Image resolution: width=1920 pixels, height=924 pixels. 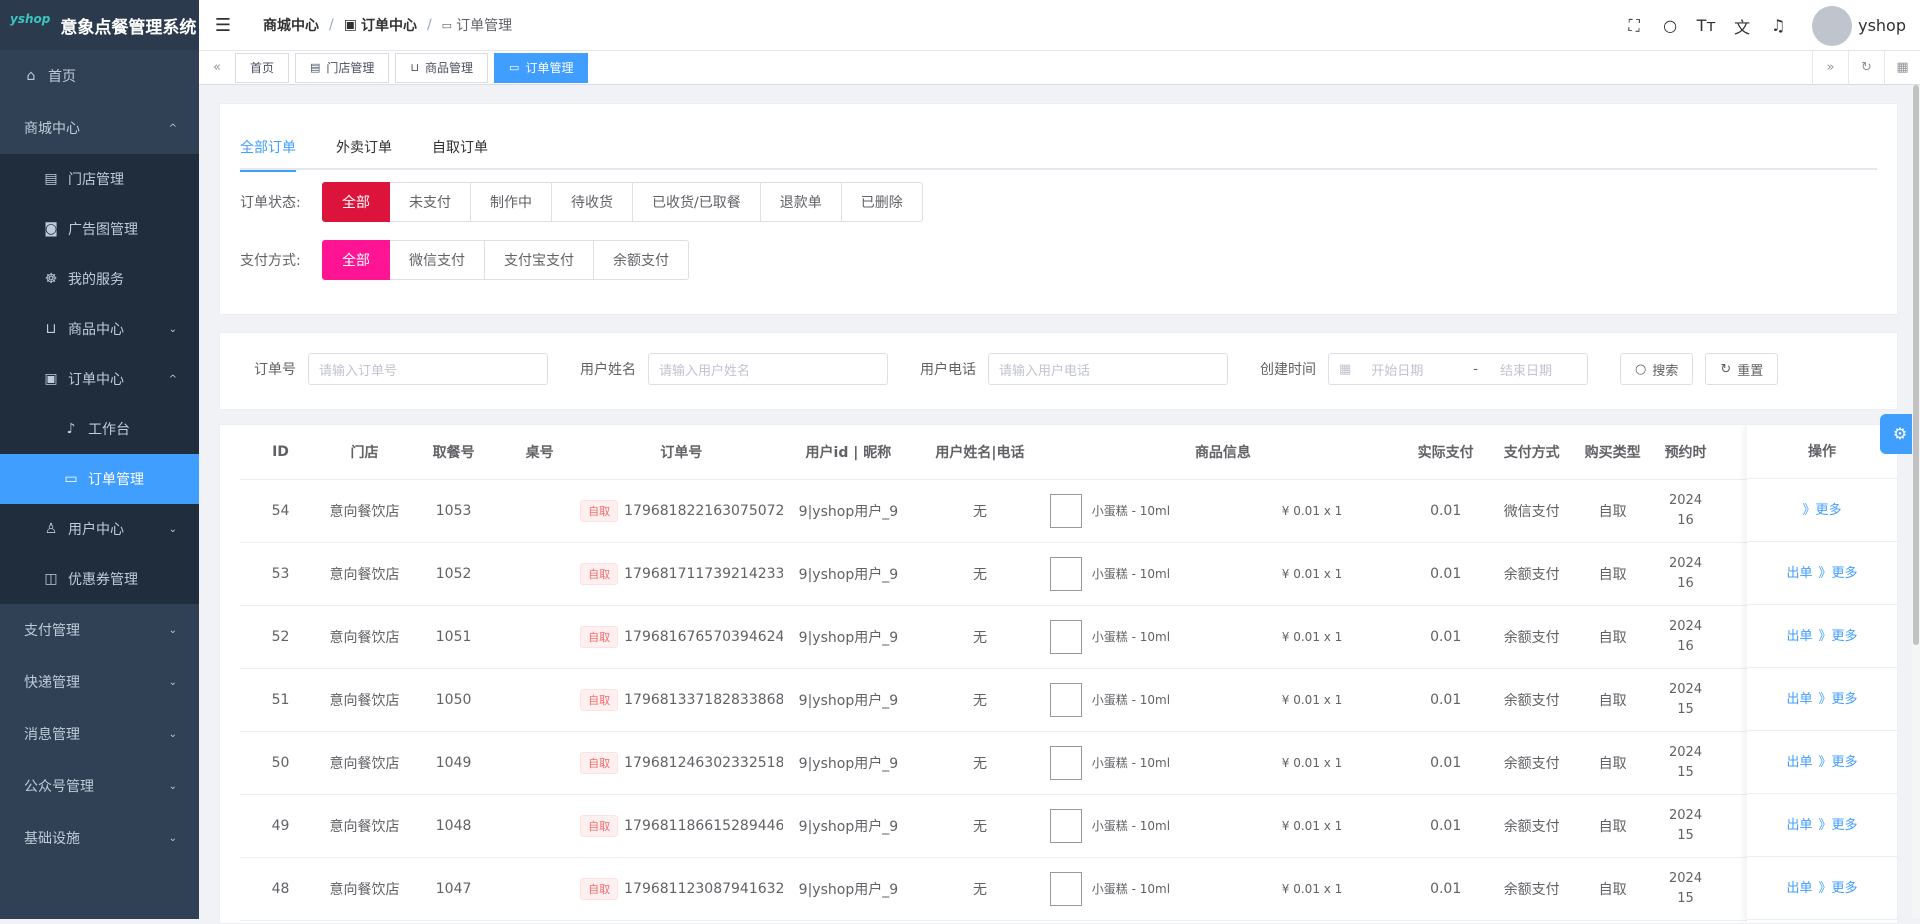 What do you see at coordinates (1882, 25) in the screenshot?
I see `username: yshop` at bounding box center [1882, 25].